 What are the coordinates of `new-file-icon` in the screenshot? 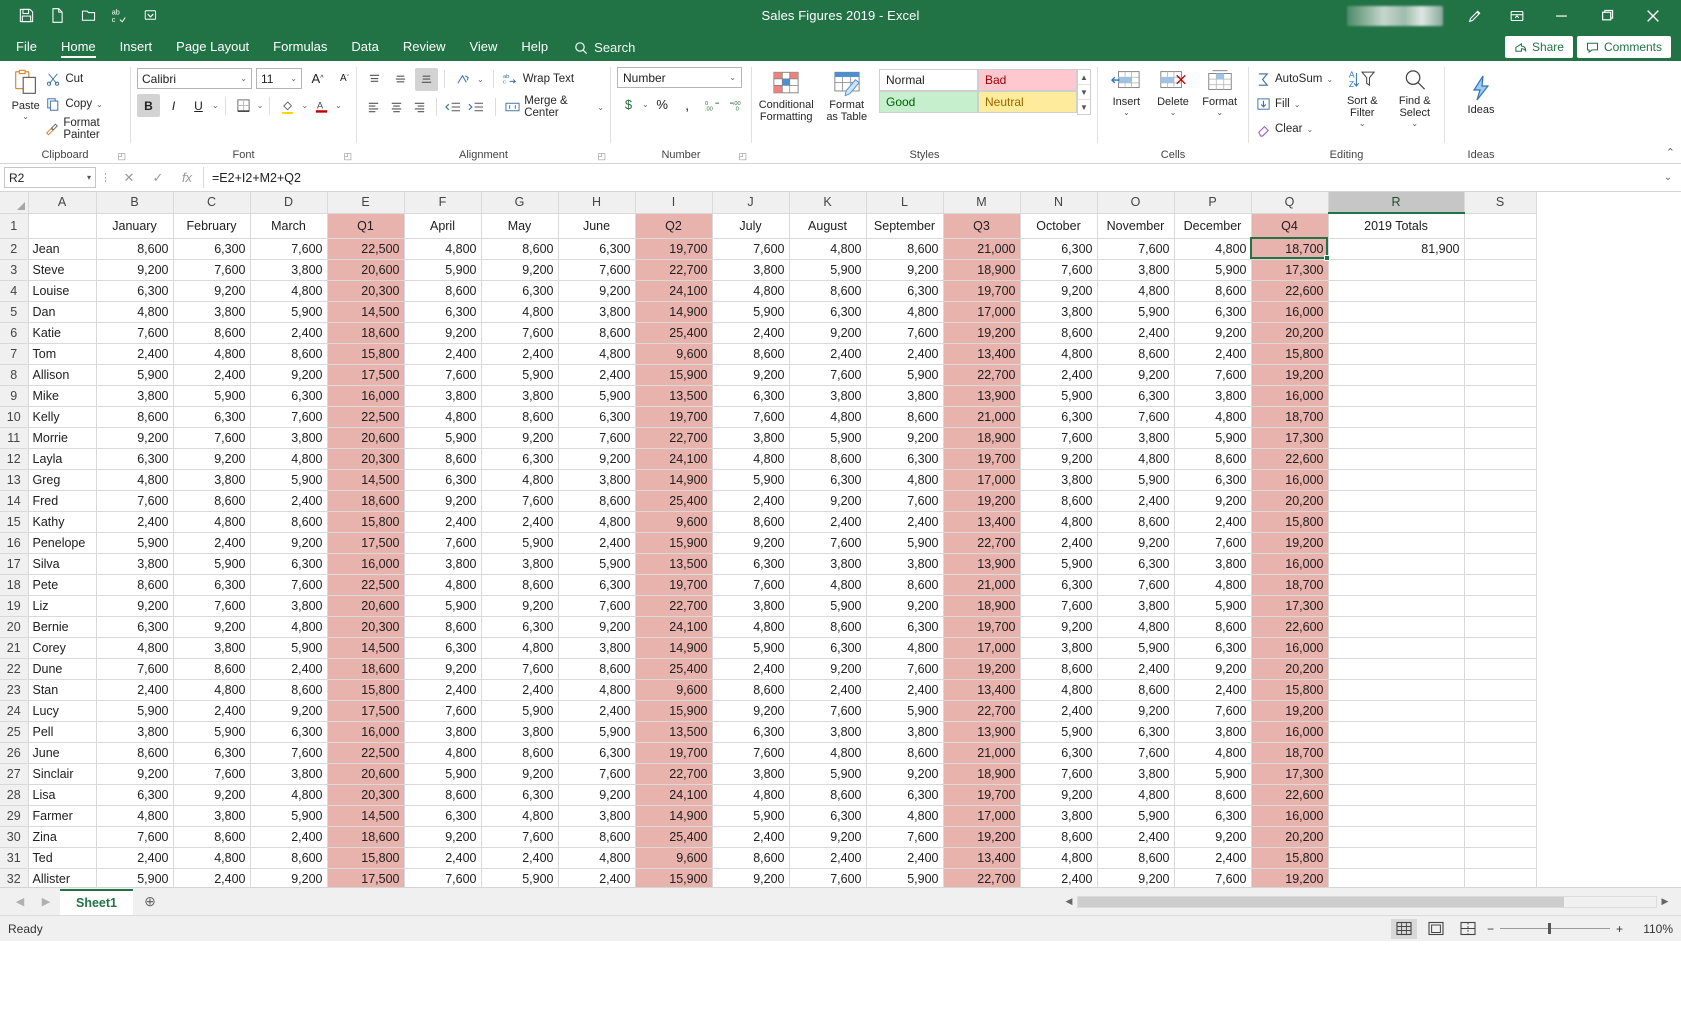 It's located at (57, 16).